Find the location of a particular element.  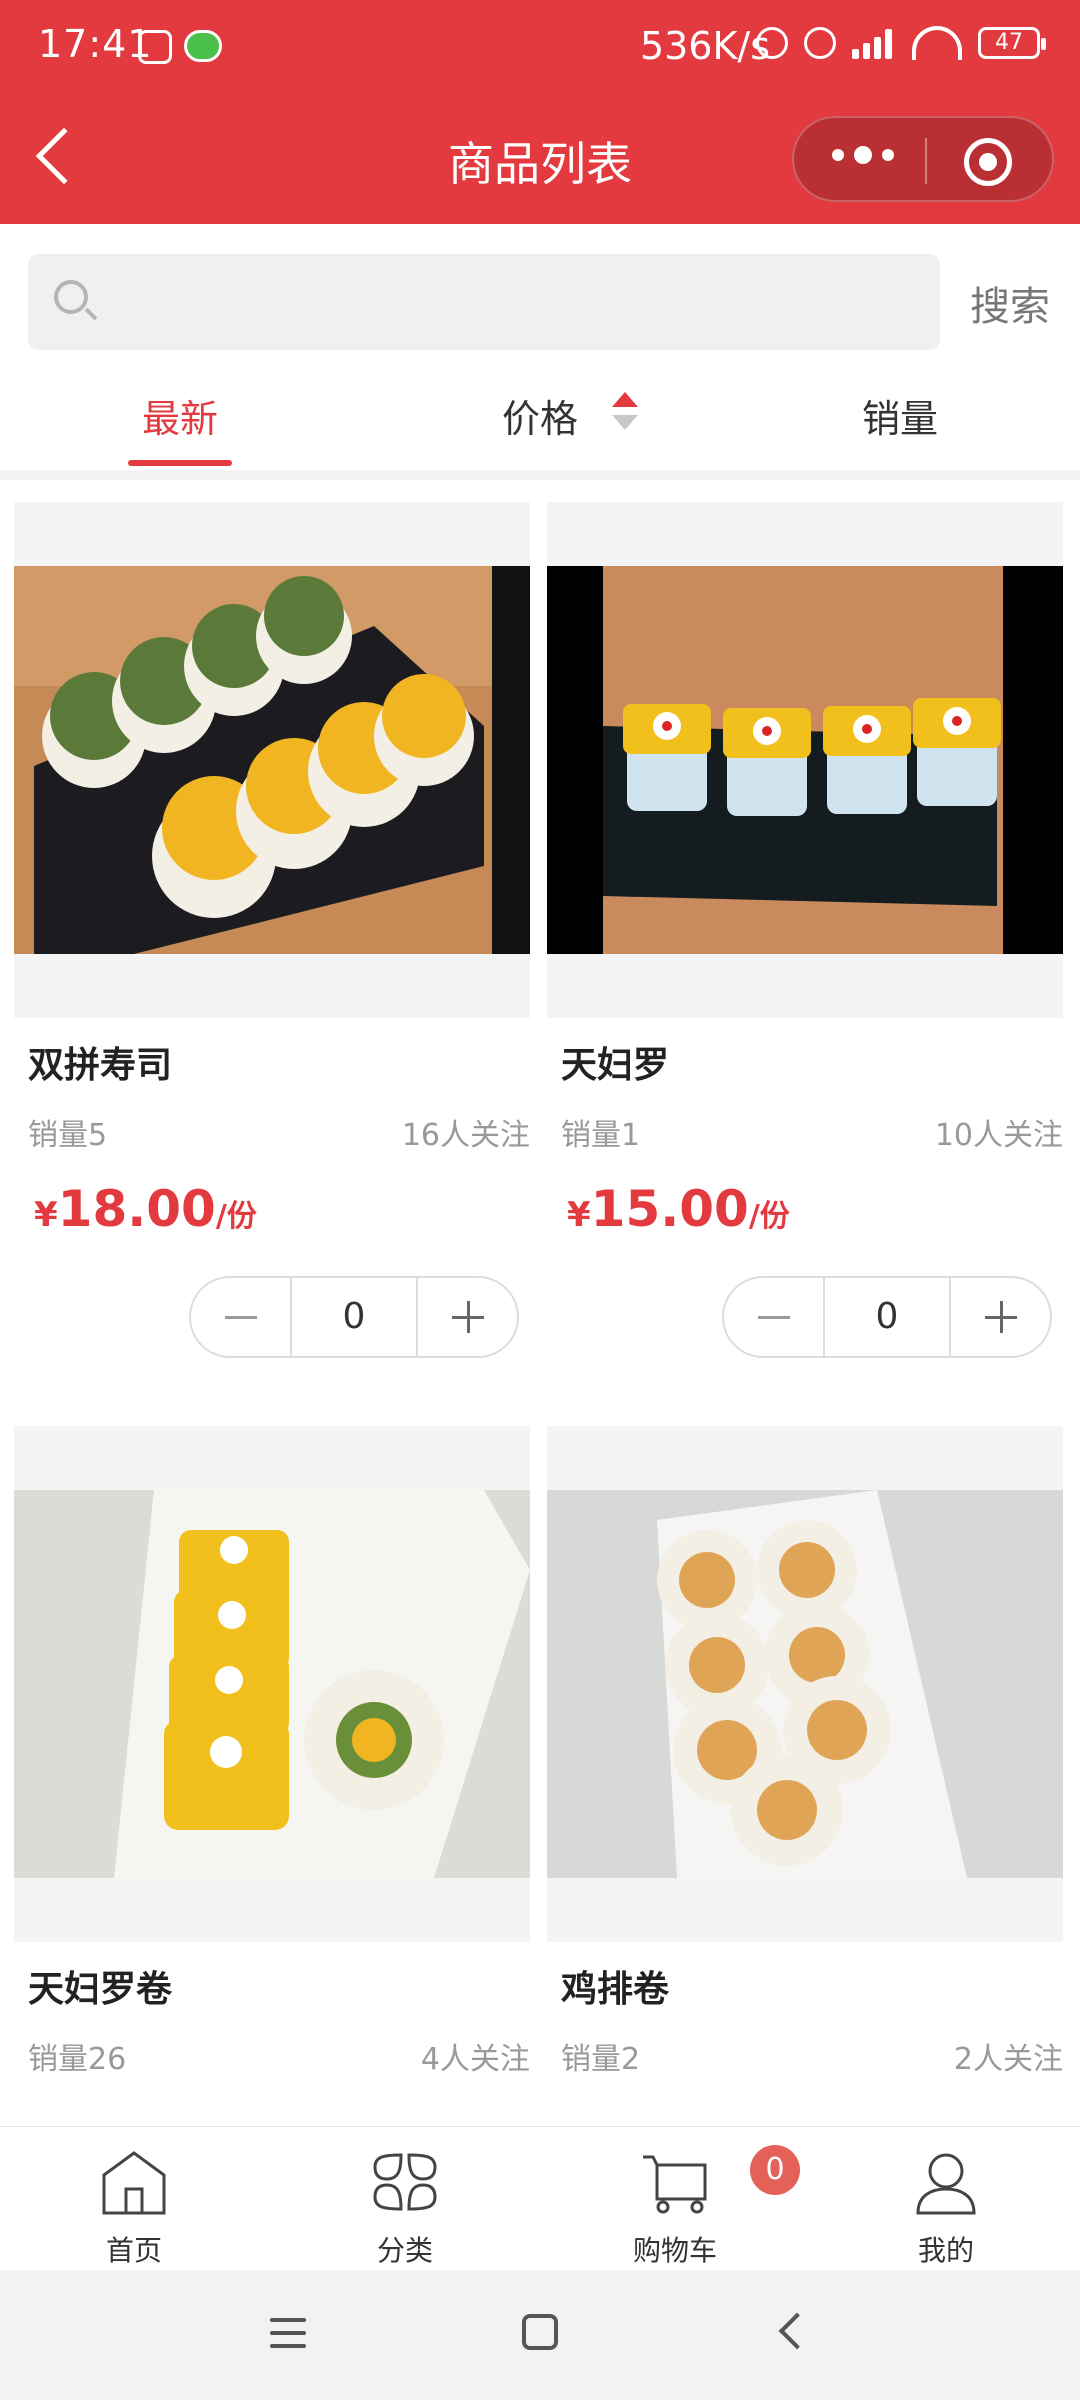

tab-price: 价格 is located at coordinates (540, 415).